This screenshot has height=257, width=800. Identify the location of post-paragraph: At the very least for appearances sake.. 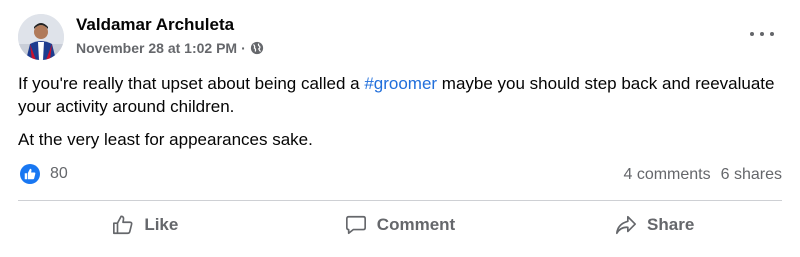
(165, 139).